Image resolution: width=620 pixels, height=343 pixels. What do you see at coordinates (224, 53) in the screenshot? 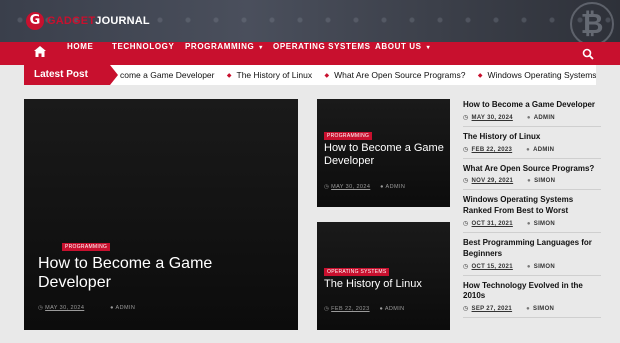
I see `nav-item-programming: PROGRAMMING ▾` at bounding box center [224, 53].